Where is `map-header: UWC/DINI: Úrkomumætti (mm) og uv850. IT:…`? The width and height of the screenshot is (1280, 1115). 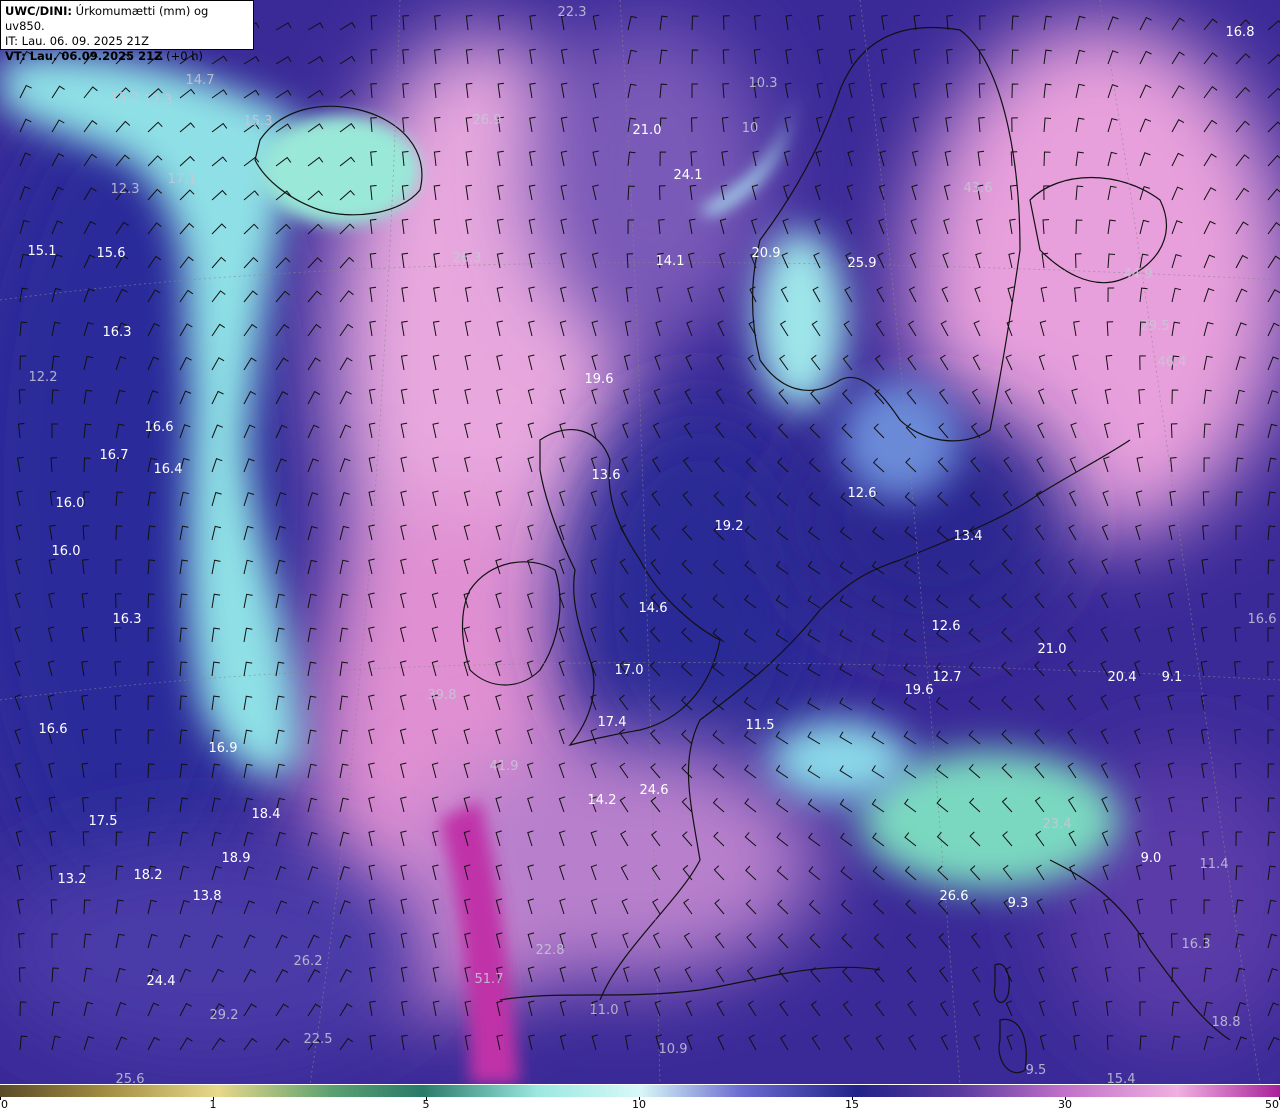
map-header: UWC/DINI: Úrkomumætti (mm) og uv850. IT:… is located at coordinates (127, 31).